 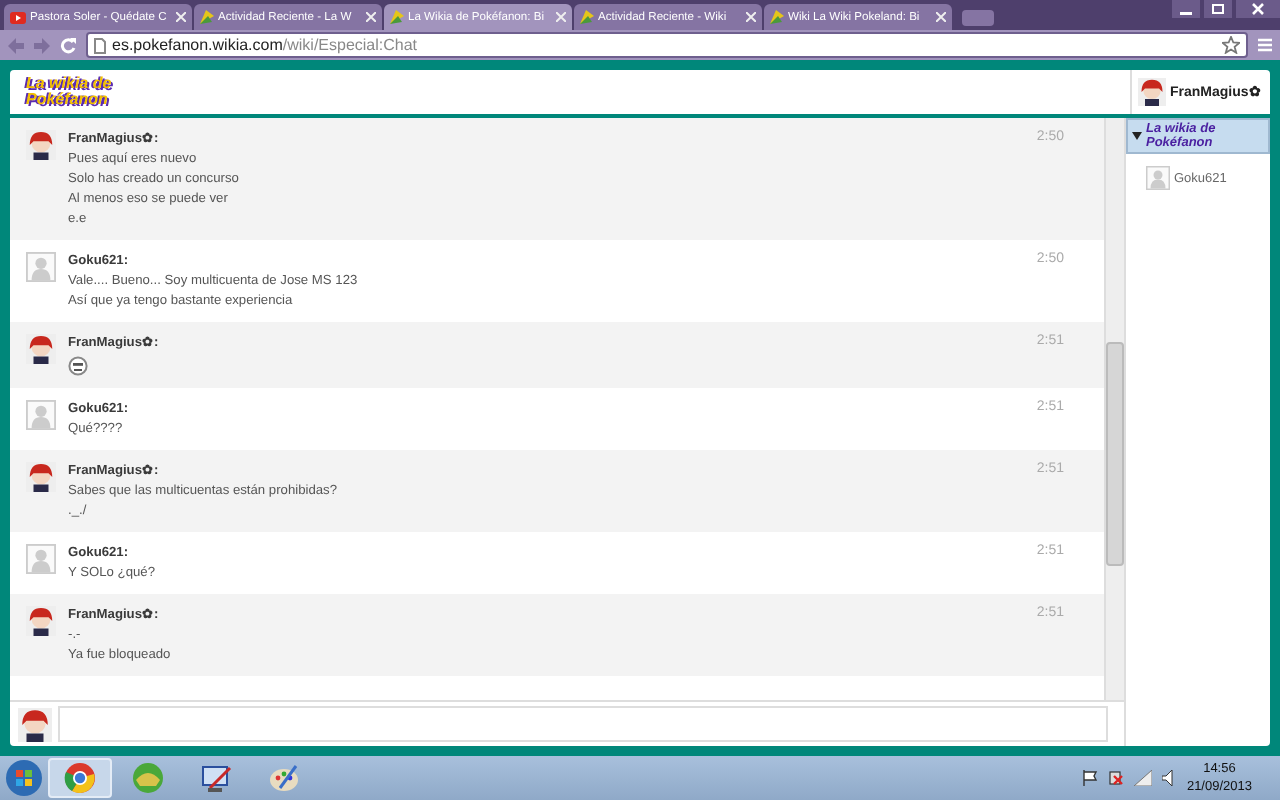 I want to click on star-icon, so click(x=1231, y=45).